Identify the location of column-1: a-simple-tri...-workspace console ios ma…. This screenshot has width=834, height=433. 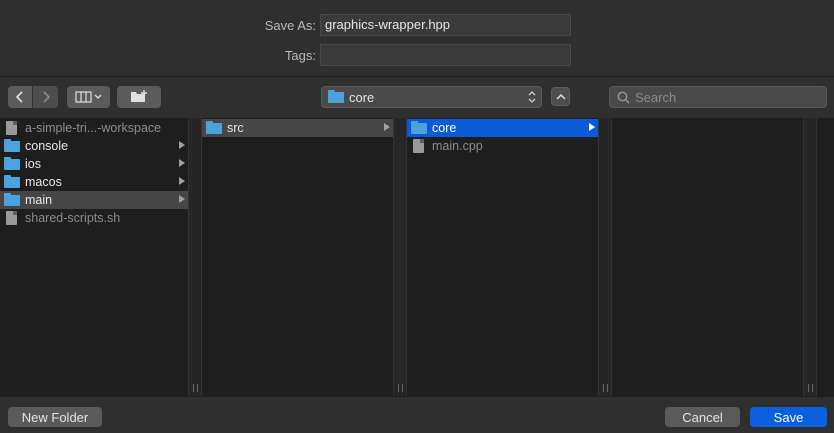
(94, 257).